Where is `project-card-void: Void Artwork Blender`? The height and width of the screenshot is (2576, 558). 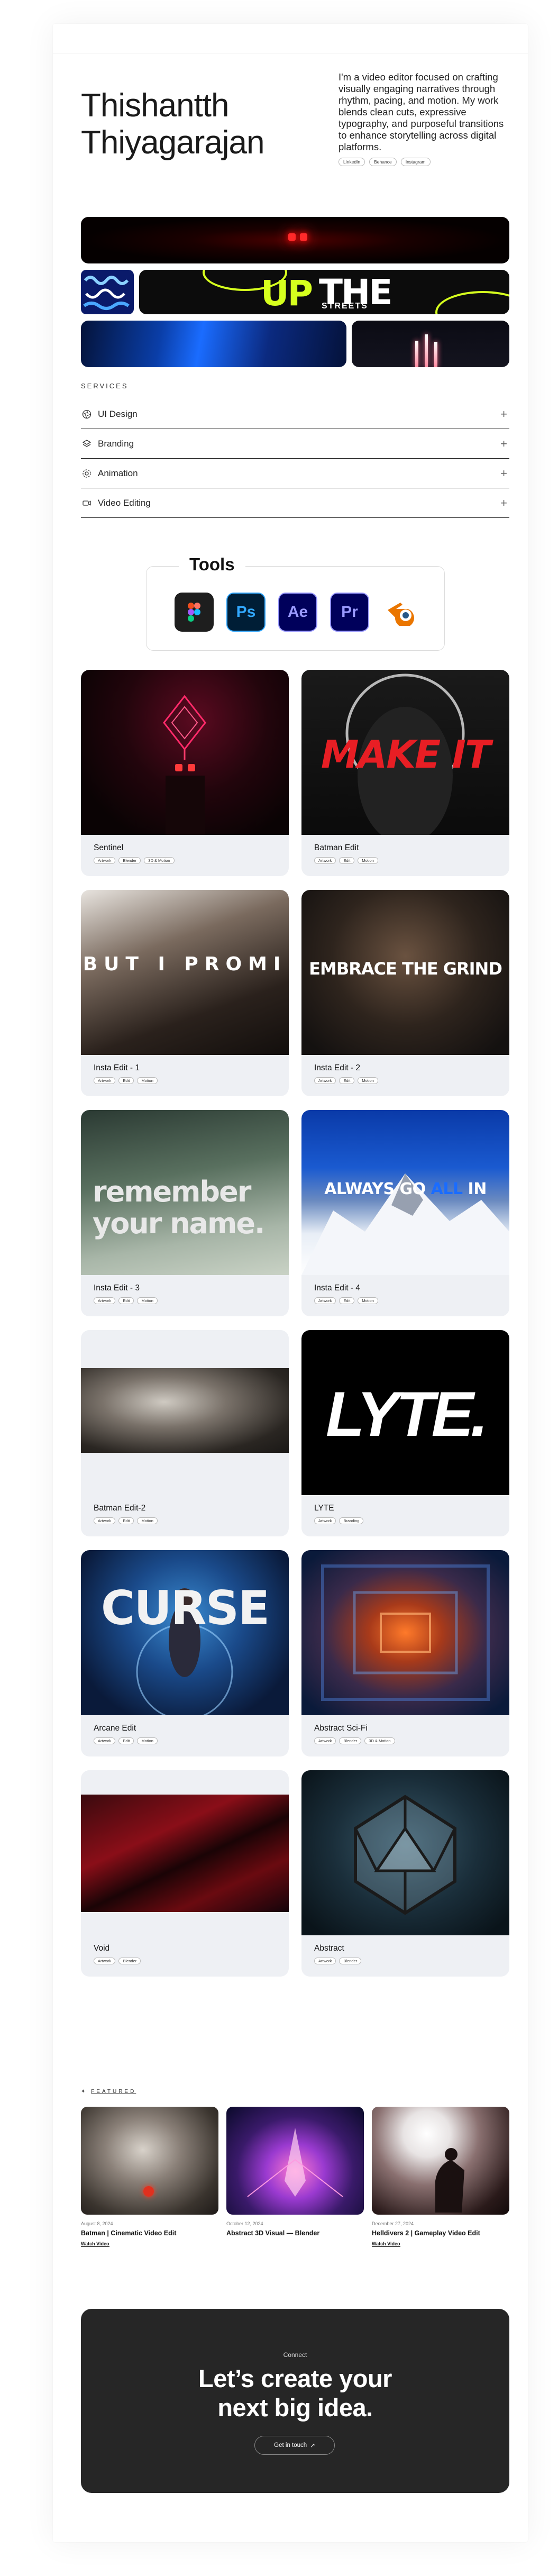 project-card-void: Void Artwork Blender is located at coordinates (185, 1874).